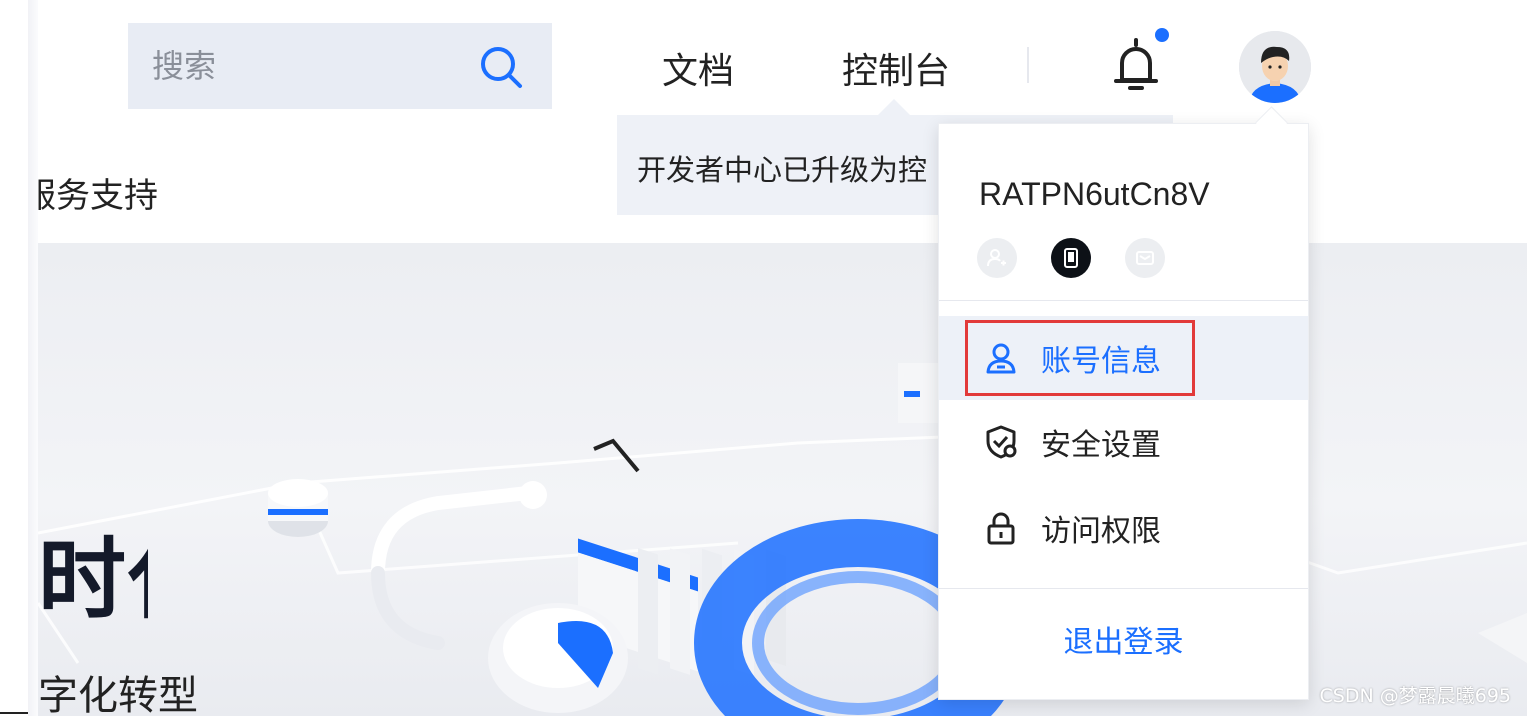 The width and height of the screenshot is (1527, 716). I want to click on search-input, so click(293, 66).